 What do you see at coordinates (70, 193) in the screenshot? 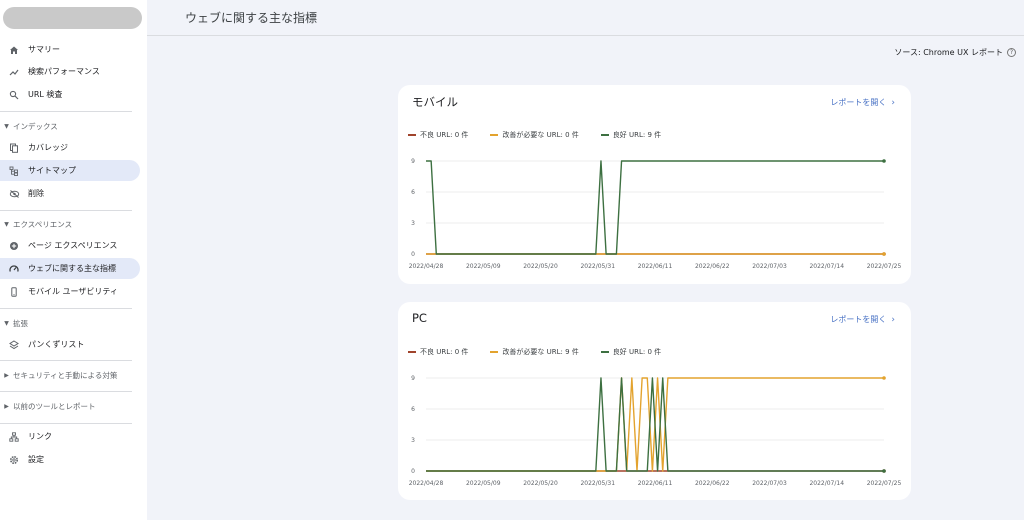
I see `sidebar-item-removals: 削除` at bounding box center [70, 193].